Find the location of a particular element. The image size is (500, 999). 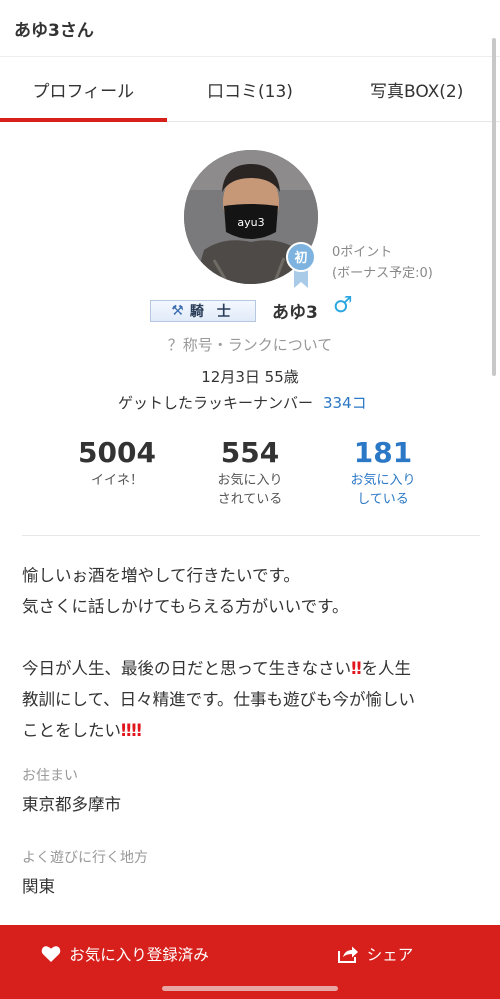

lucky-number-label: ゲットしたラッキーナンバー is located at coordinates (216, 403).